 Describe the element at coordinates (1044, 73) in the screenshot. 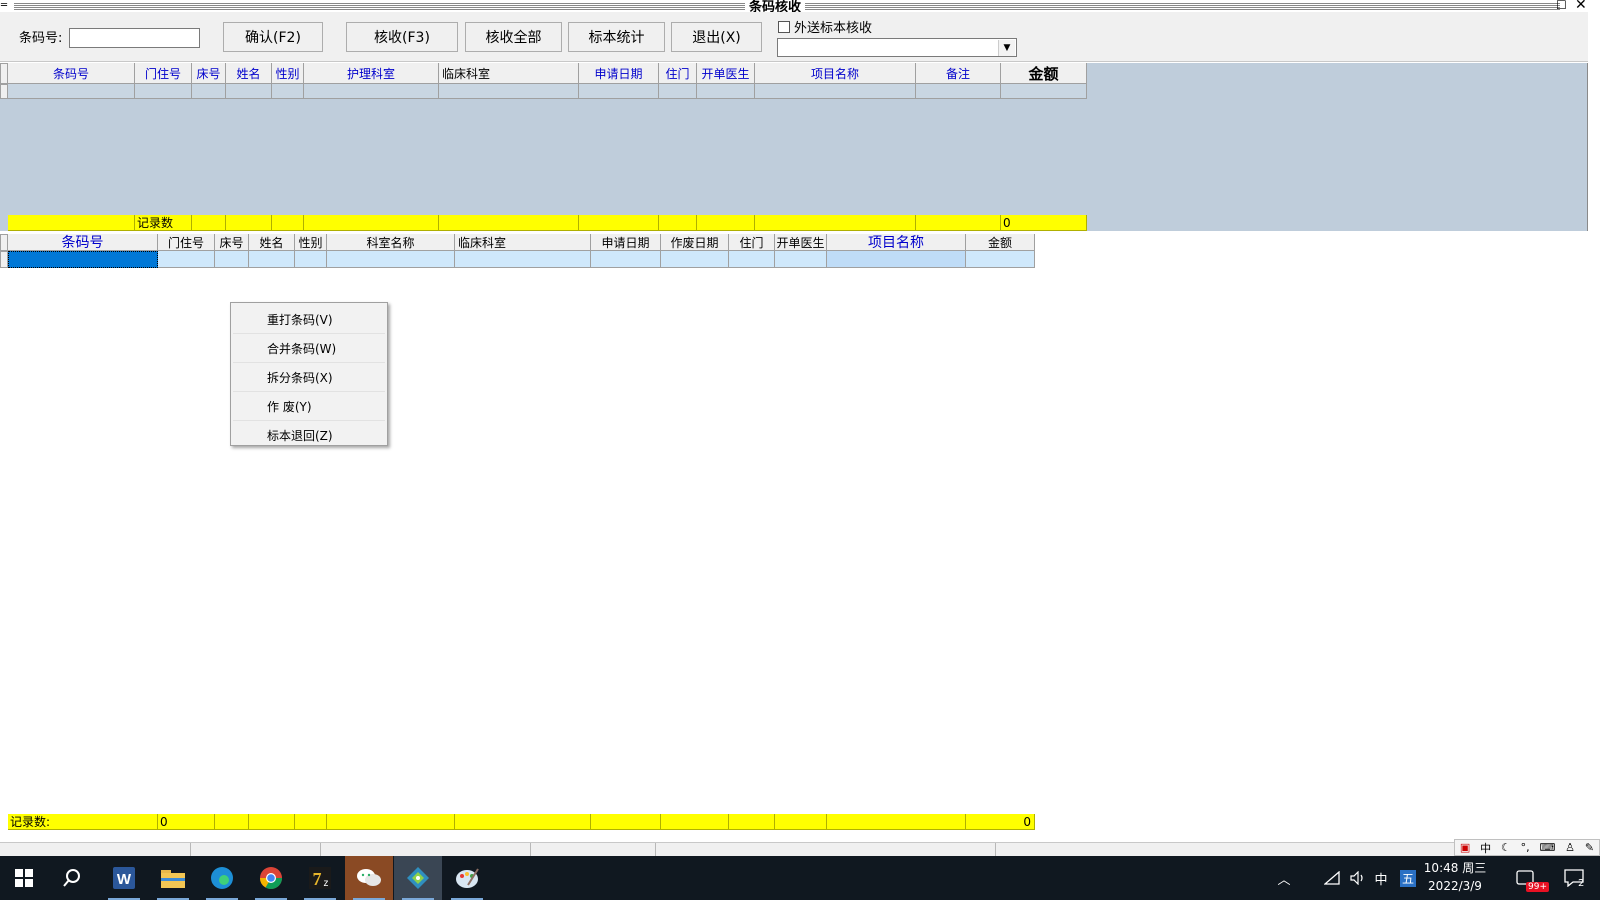

I see `col-amount: 金额` at that location.